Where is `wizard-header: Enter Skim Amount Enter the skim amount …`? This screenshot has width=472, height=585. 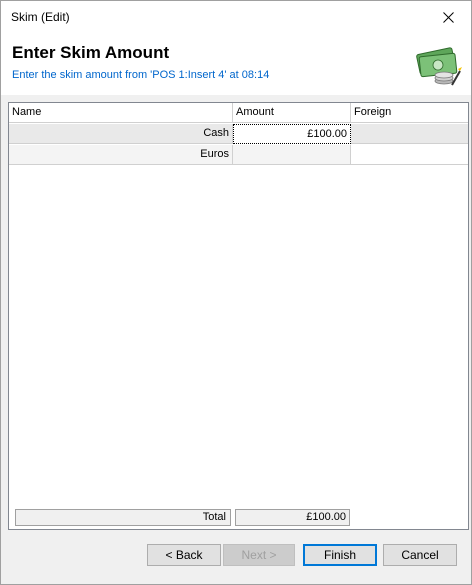
wizard-header: Enter Skim Amount Enter the skim amount … is located at coordinates (236, 64).